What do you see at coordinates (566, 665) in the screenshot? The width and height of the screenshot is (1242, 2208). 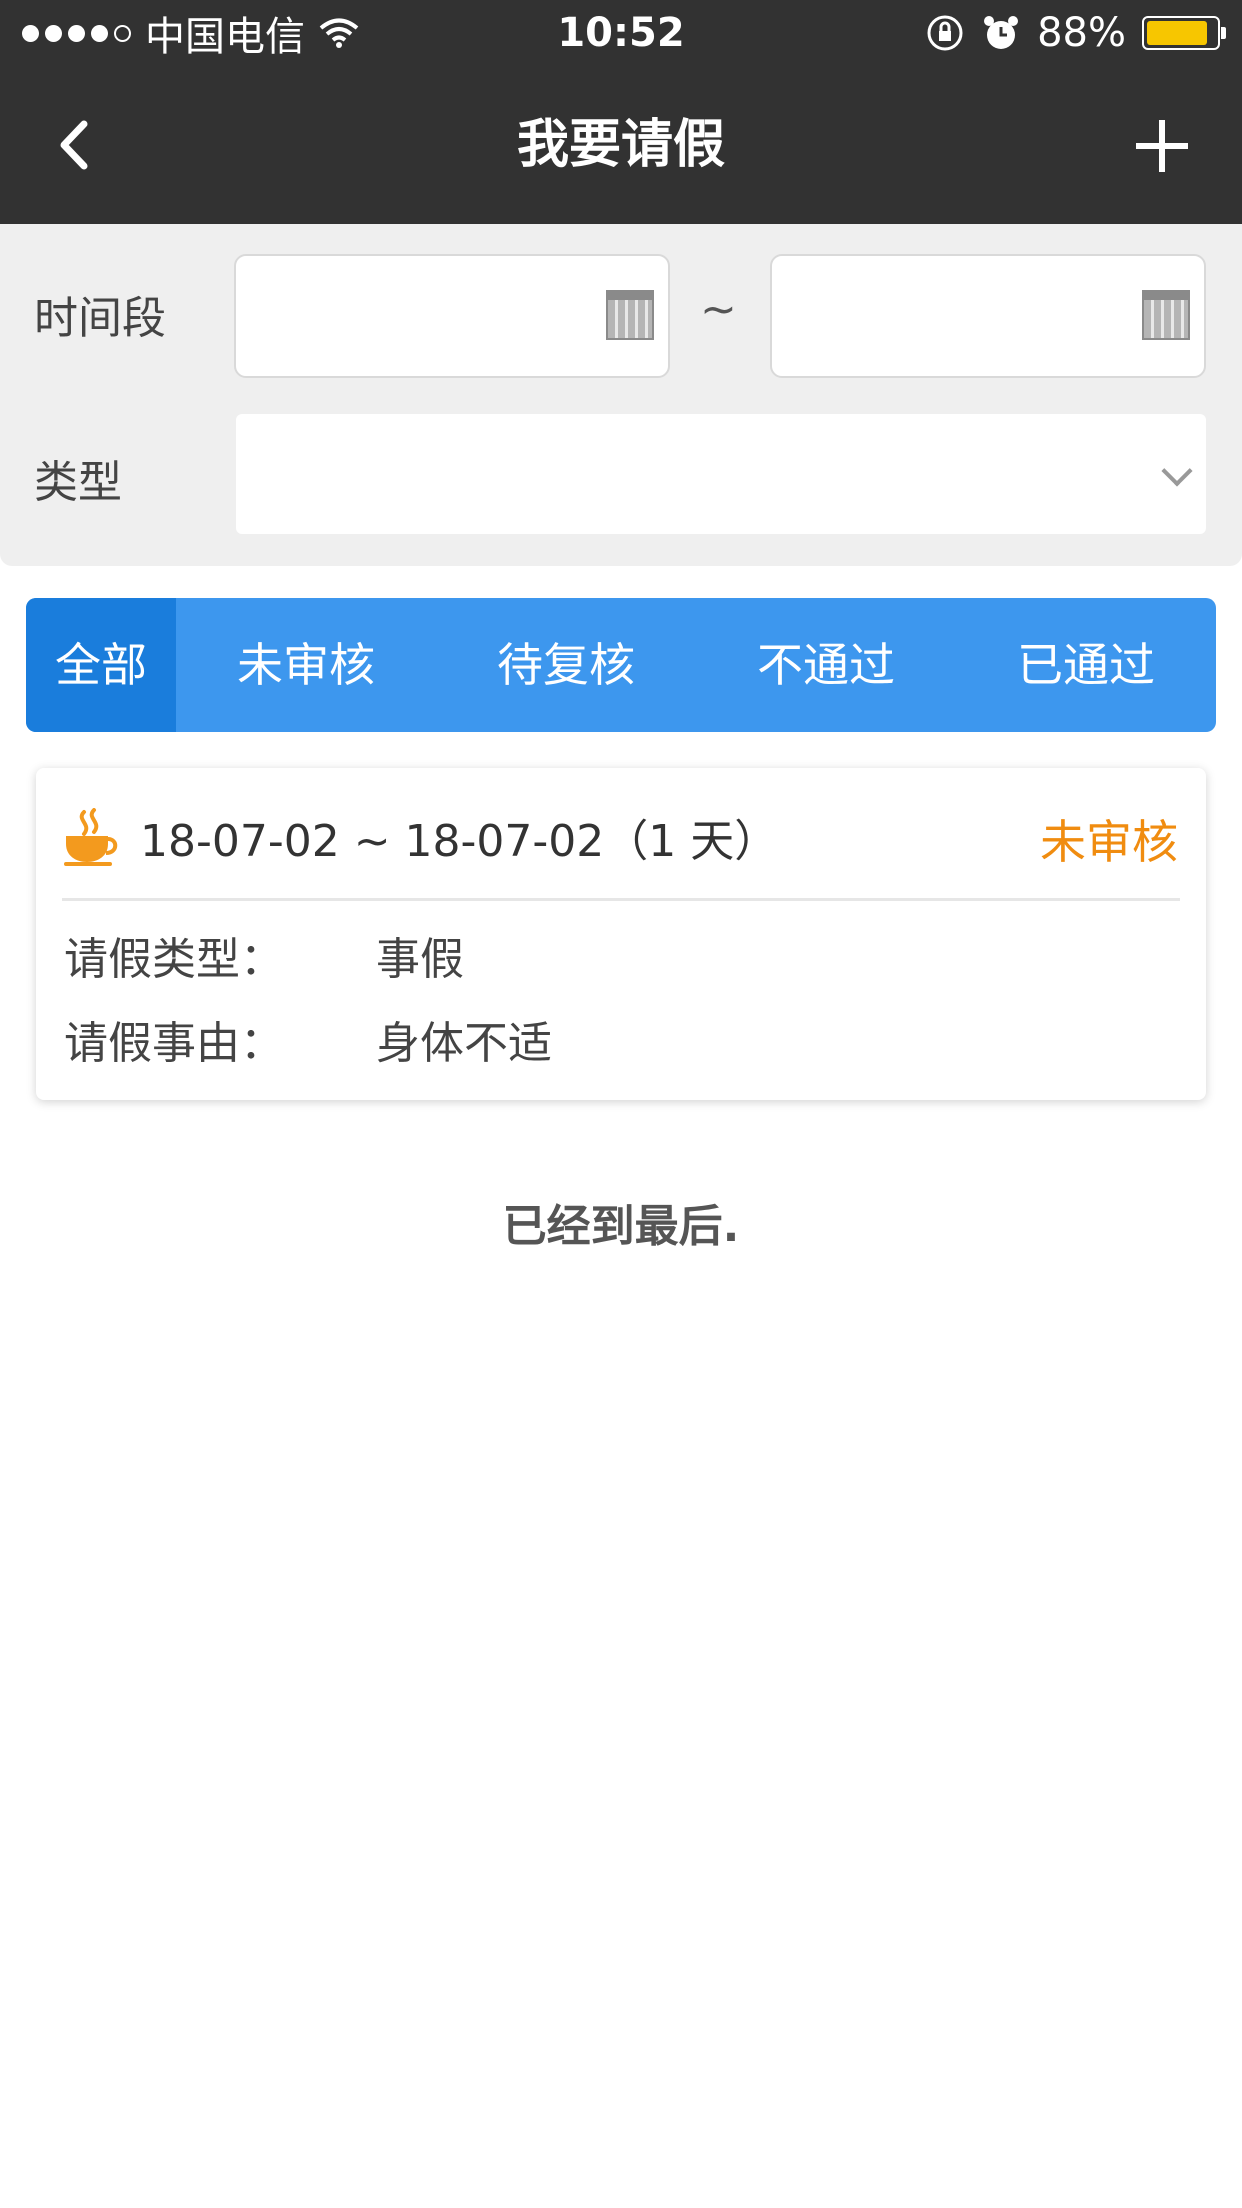 I see `tab-pending-recheck: 待复核` at bounding box center [566, 665].